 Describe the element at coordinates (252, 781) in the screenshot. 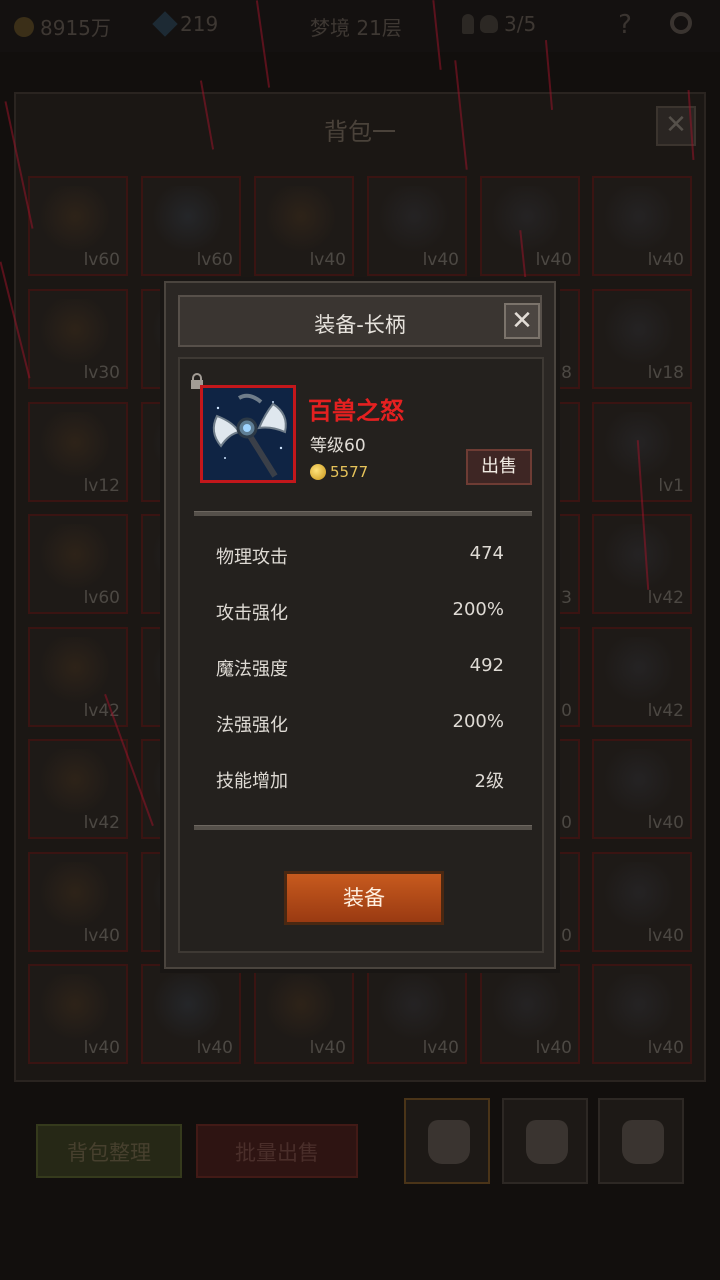

I see `stat-label: 技能增加` at that location.